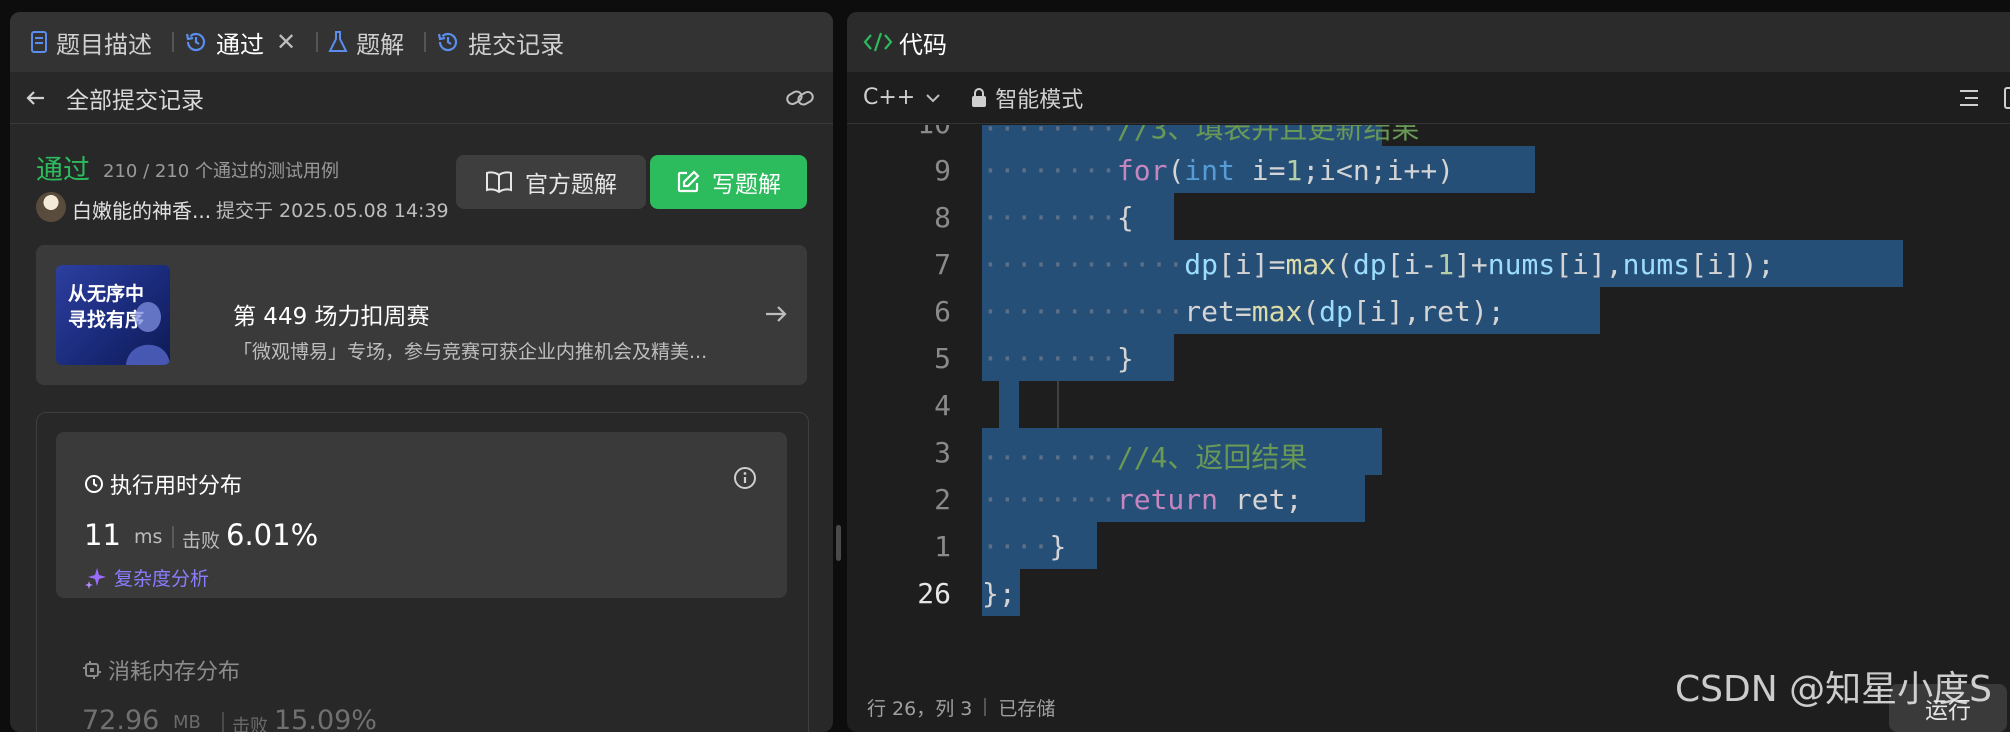  Describe the element at coordinates (286, 42) in the screenshot. I see `close-icon: ✕` at that location.